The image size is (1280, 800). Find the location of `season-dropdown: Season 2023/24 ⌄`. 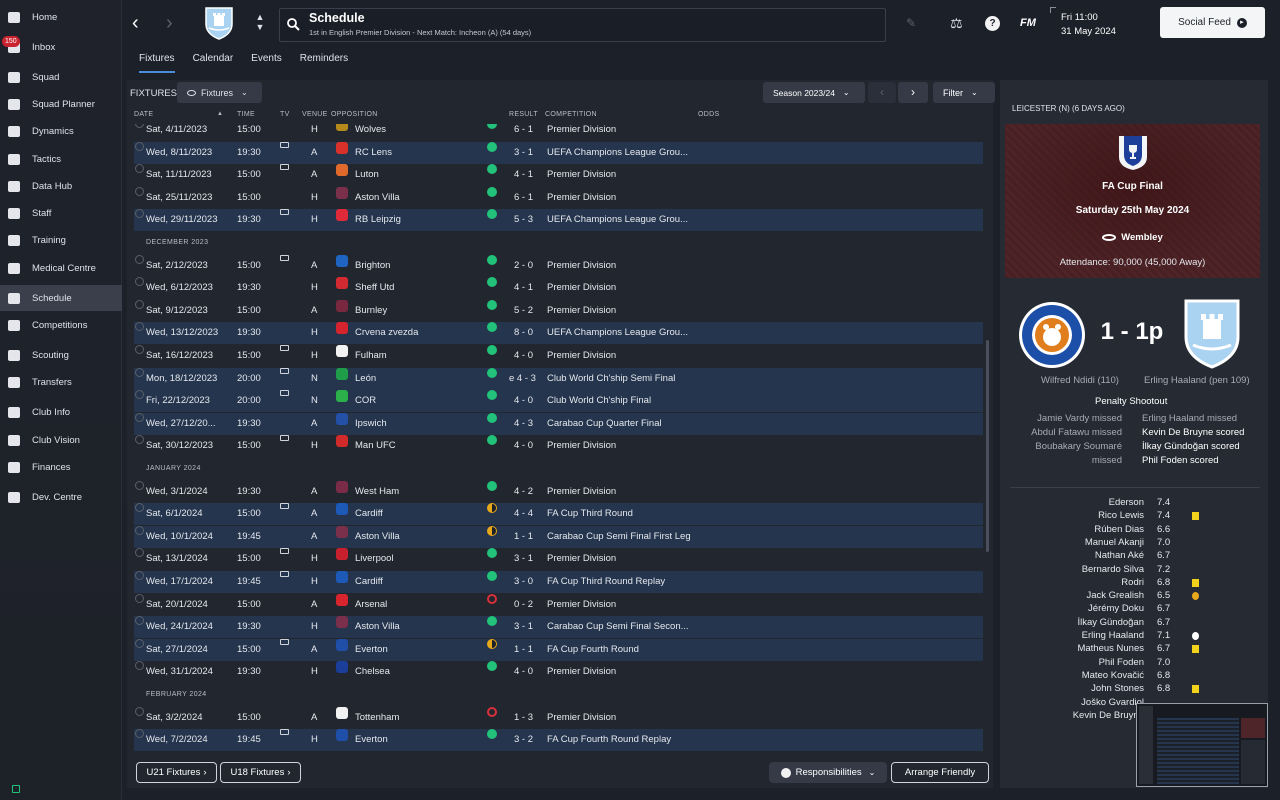

season-dropdown: Season 2023/24 ⌄ is located at coordinates (814, 92).